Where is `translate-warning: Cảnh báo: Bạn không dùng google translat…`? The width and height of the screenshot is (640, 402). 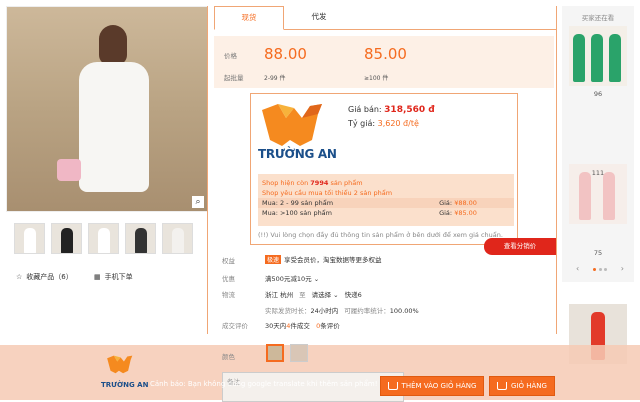 translate-warning: Cảnh báo: Bạn không dùng google translat… is located at coordinates (264, 384).